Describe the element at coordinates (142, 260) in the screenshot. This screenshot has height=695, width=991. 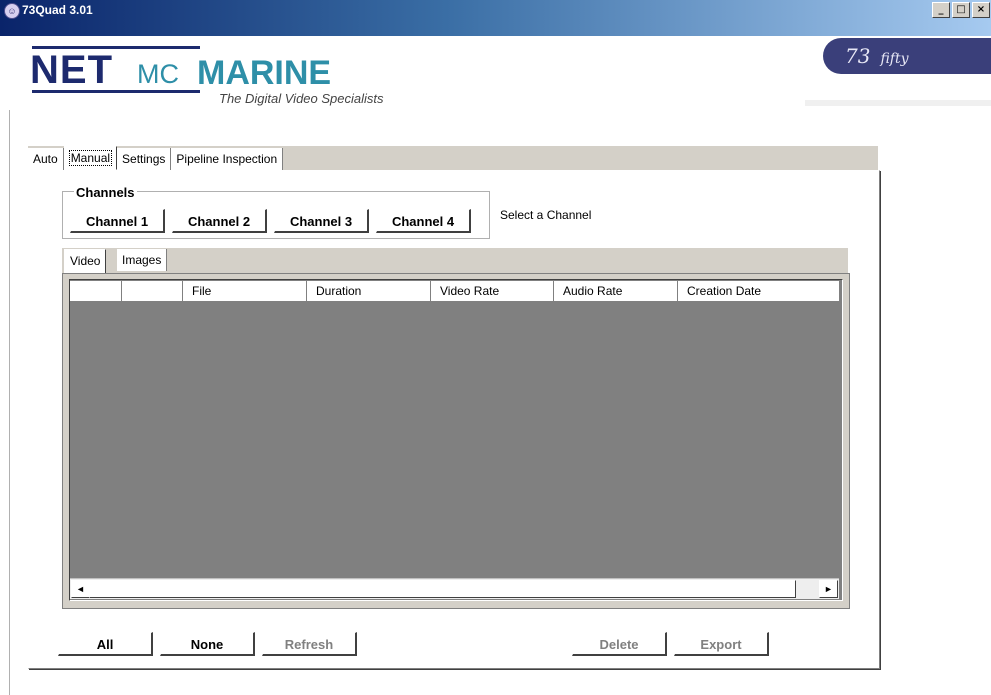
I see `tab-images: Images` at that location.